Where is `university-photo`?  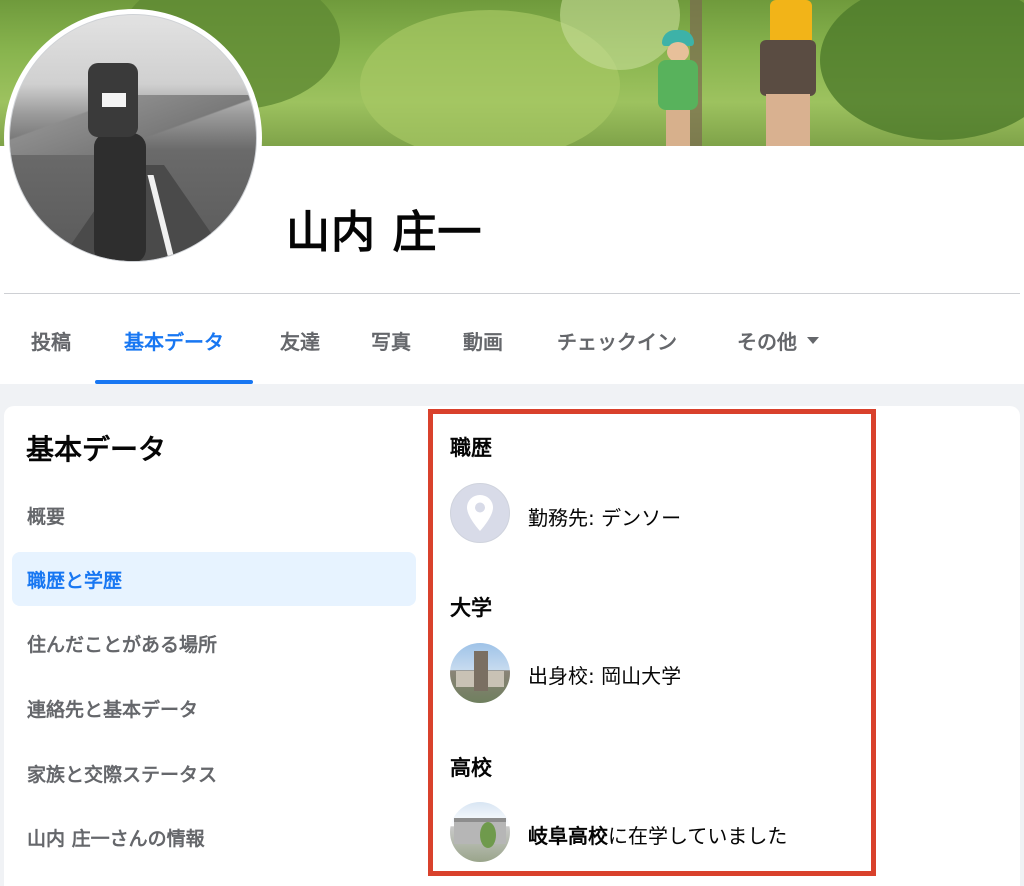
university-photo is located at coordinates (480, 673).